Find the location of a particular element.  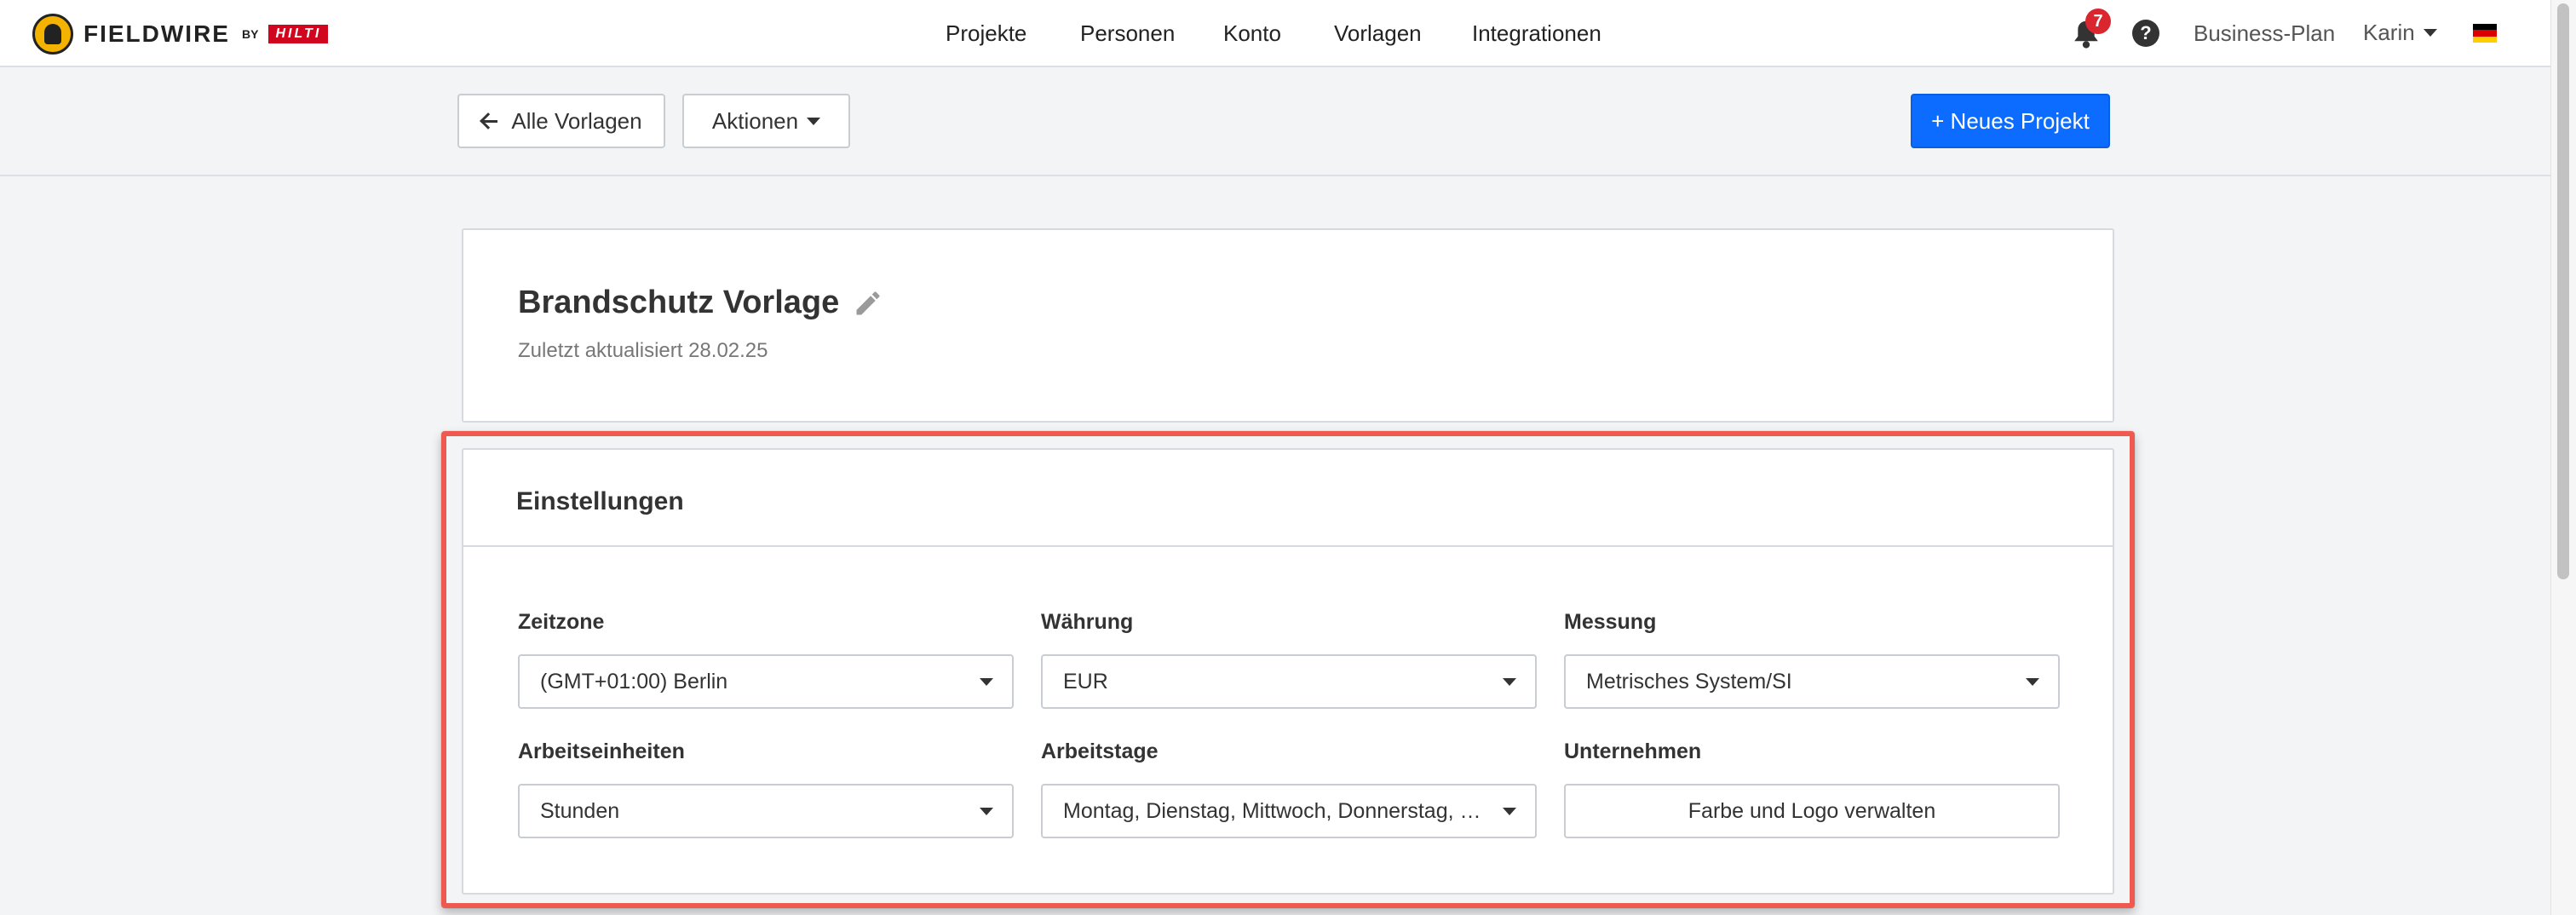

nav-item-integrationen: Integrationen is located at coordinates (1537, 33).